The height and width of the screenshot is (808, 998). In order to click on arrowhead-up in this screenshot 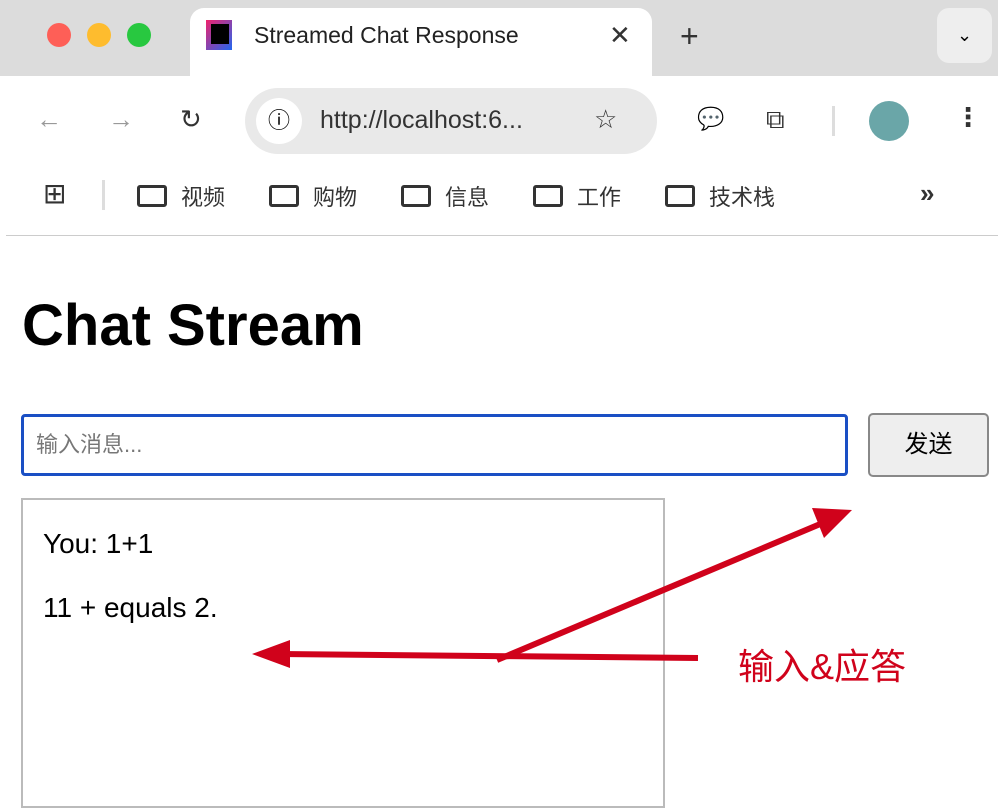, I will do `click(832, 523)`.